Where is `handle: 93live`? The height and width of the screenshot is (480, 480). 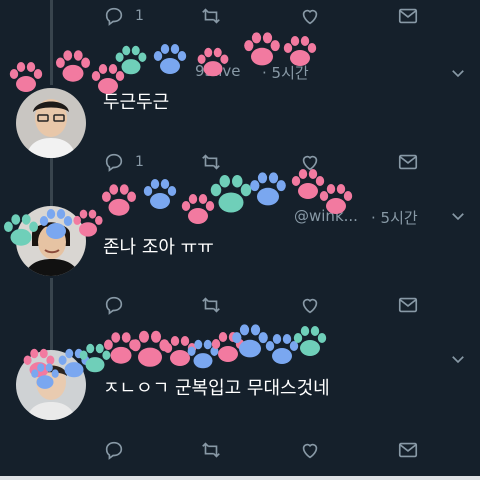 handle: 93live is located at coordinates (218, 71).